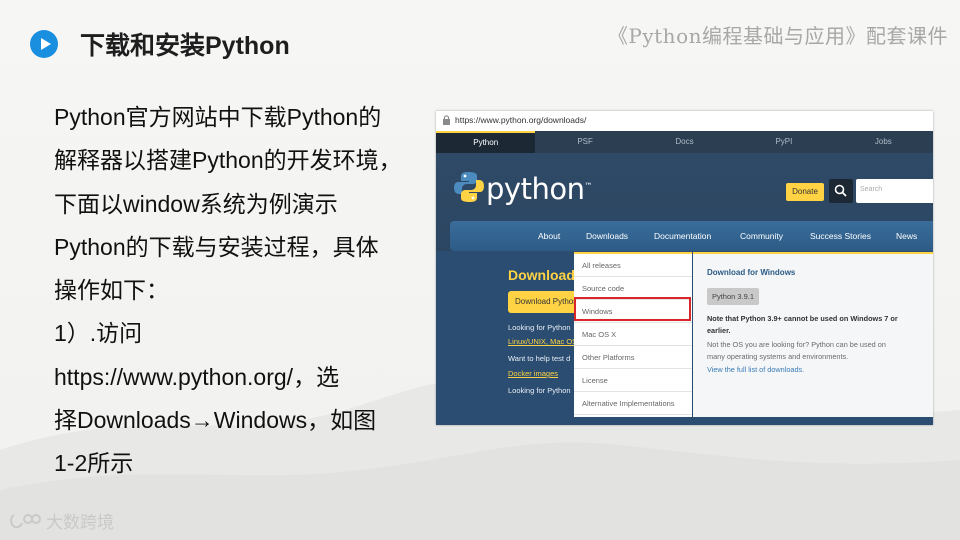 The height and width of the screenshot is (540, 960). Describe the element at coordinates (94, 463) in the screenshot. I see `body-line: 1-2所示` at that location.